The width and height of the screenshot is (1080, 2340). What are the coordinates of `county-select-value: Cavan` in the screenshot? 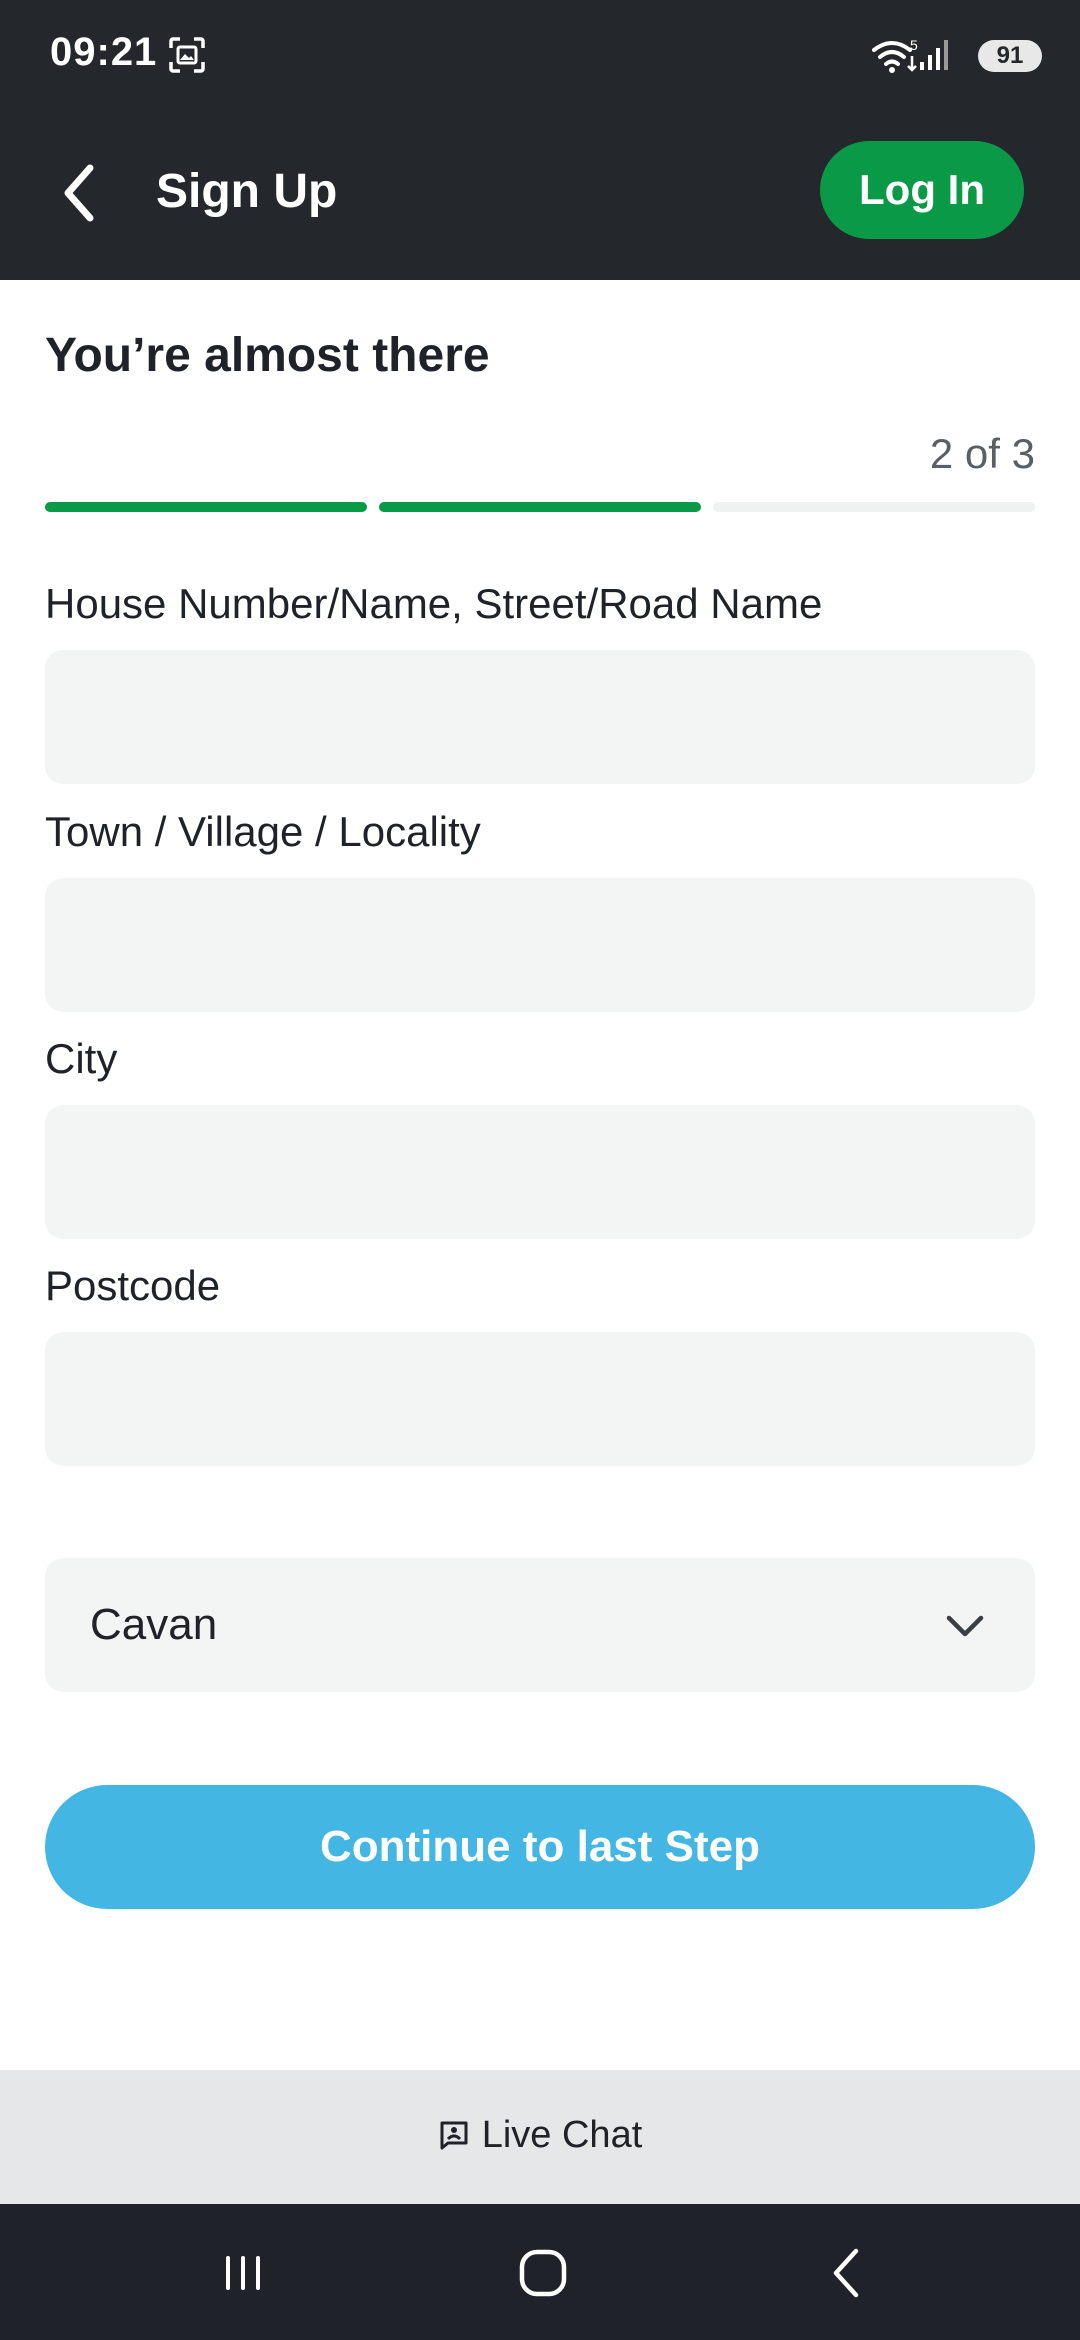 It's located at (154, 1624).